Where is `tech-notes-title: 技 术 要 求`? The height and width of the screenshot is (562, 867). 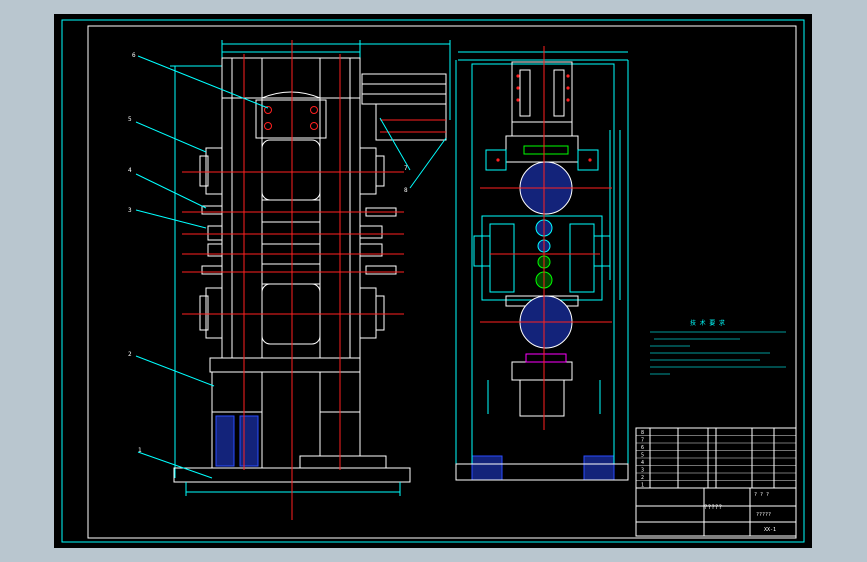
tech-notes-title: 技 术 要 求 is located at coordinates (707, 323).